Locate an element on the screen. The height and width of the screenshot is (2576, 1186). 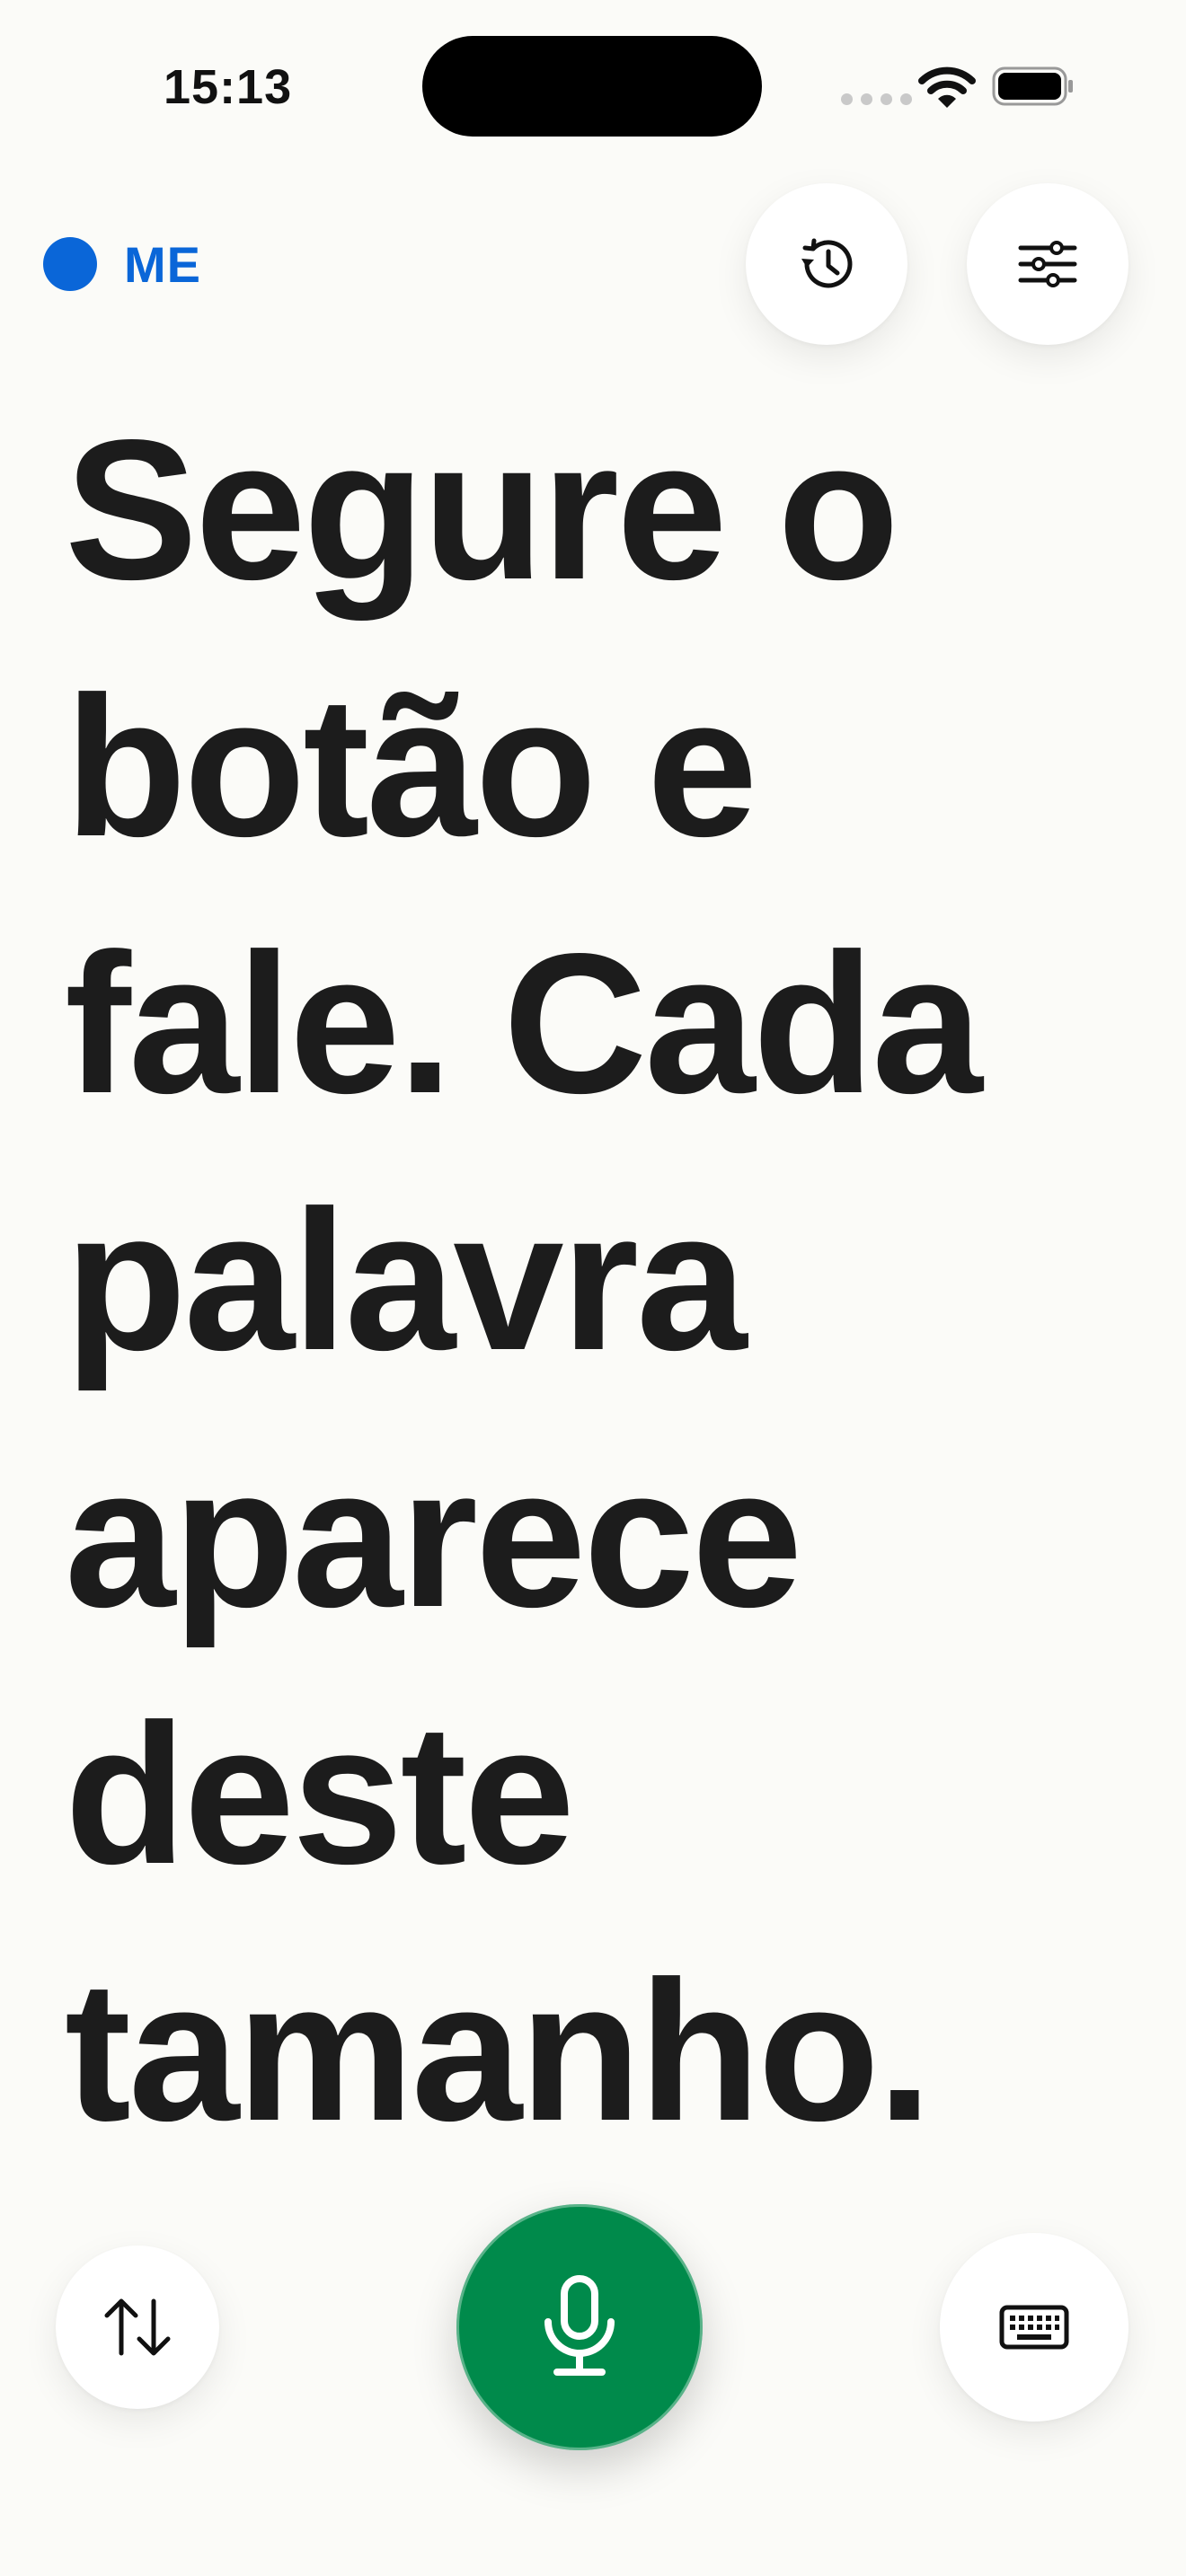
history-button is located at coordinates (826, 264).